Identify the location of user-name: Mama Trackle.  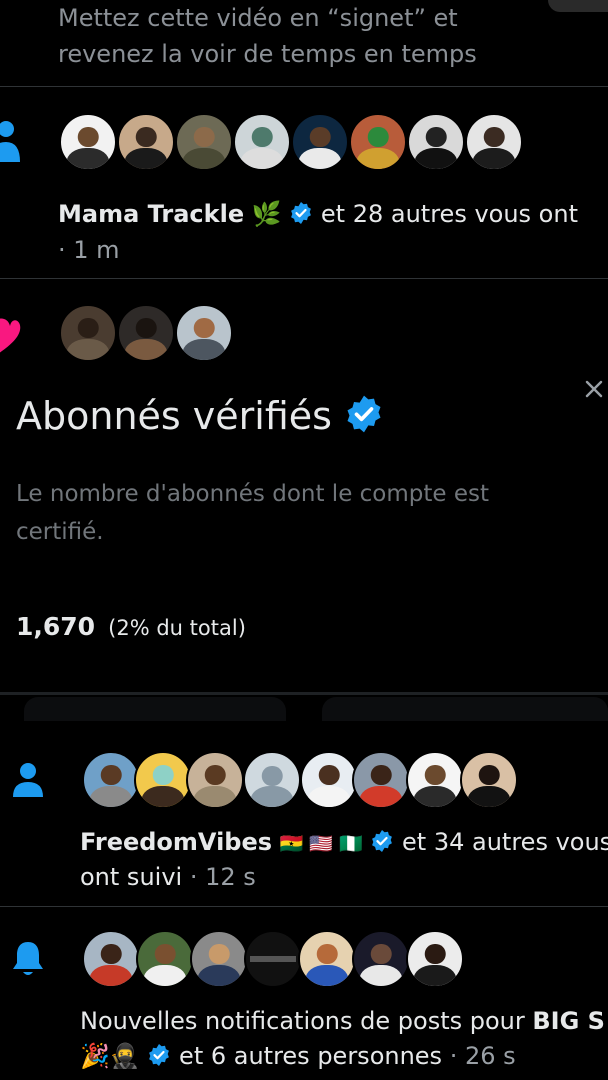
(151, 214).